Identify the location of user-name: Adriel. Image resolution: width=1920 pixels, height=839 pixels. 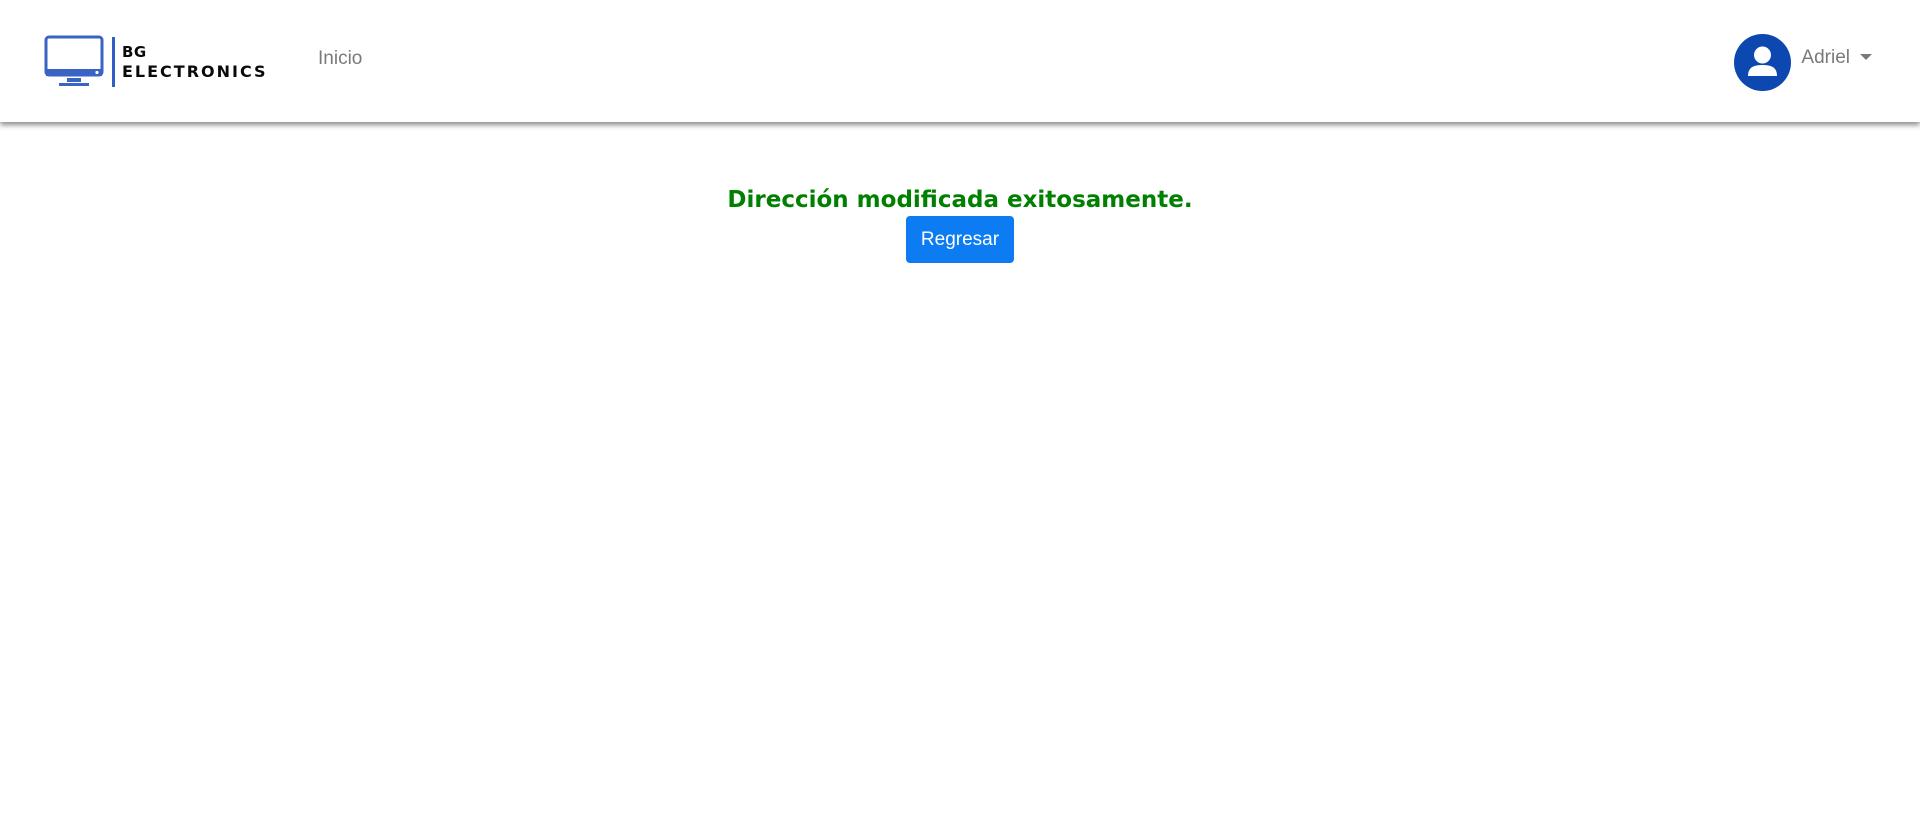
(1825, 57).